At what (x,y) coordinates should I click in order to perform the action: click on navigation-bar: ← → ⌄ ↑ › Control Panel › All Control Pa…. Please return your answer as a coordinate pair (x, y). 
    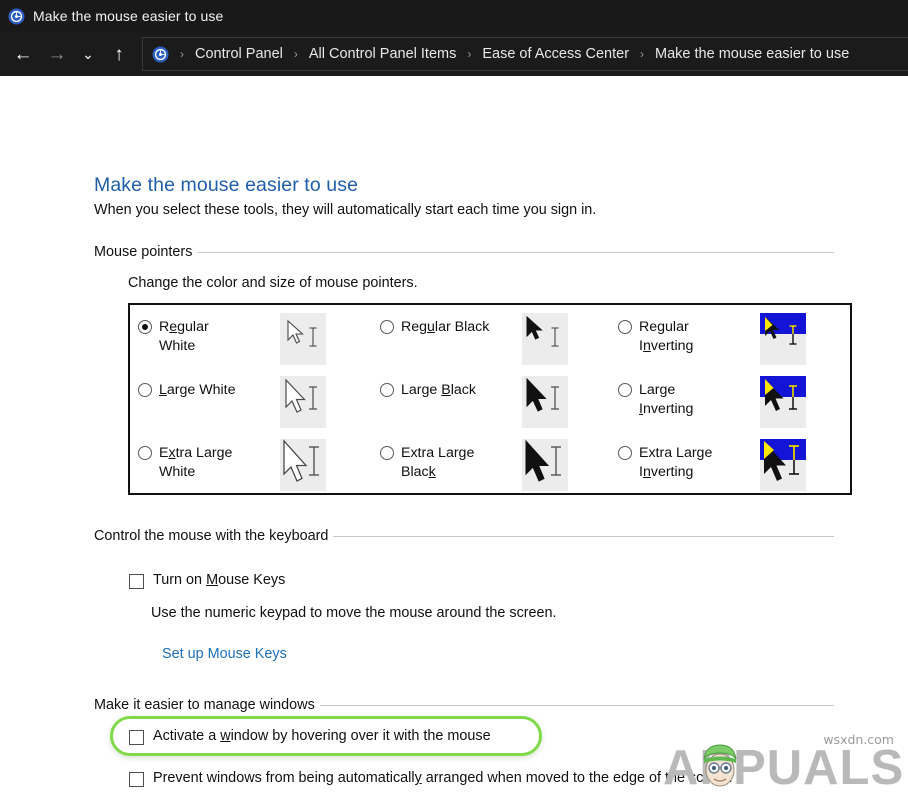
    Looking at the image, I should click on (454, 54).